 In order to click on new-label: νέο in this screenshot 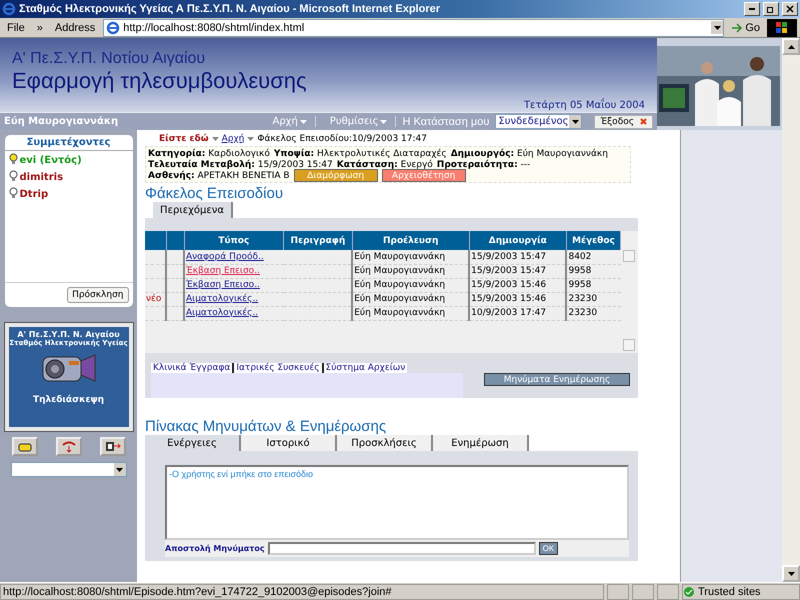, I will do `click(154, 299)`.